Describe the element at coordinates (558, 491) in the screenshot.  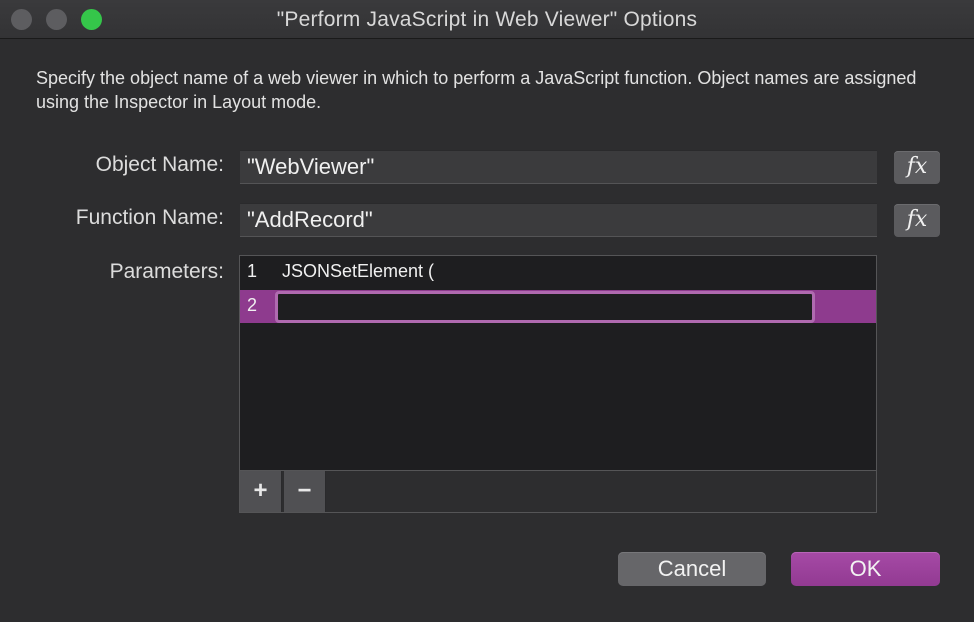
I see `parameters-footer: + −` at that location.